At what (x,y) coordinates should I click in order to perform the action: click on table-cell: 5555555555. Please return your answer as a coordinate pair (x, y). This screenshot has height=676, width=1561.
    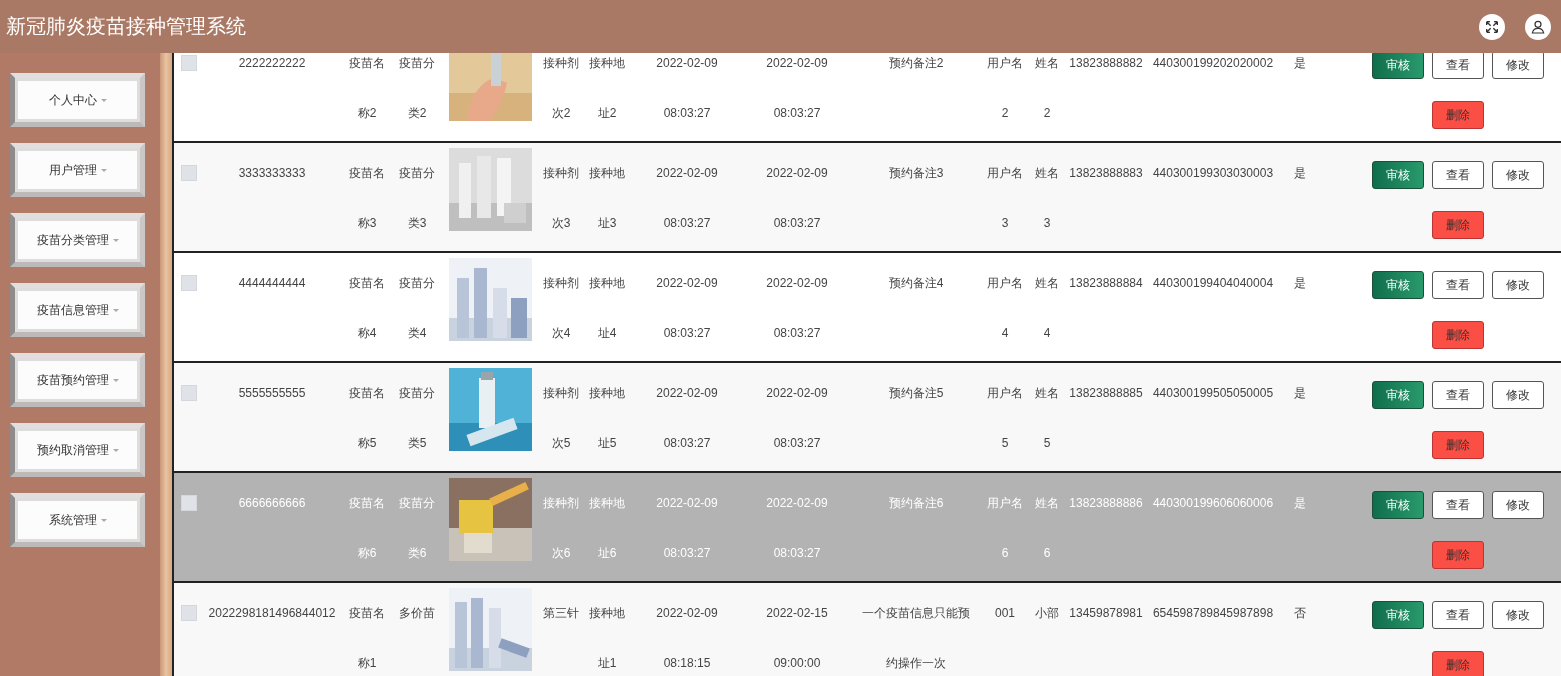
    Looking at the image, I should click on (272, 393).